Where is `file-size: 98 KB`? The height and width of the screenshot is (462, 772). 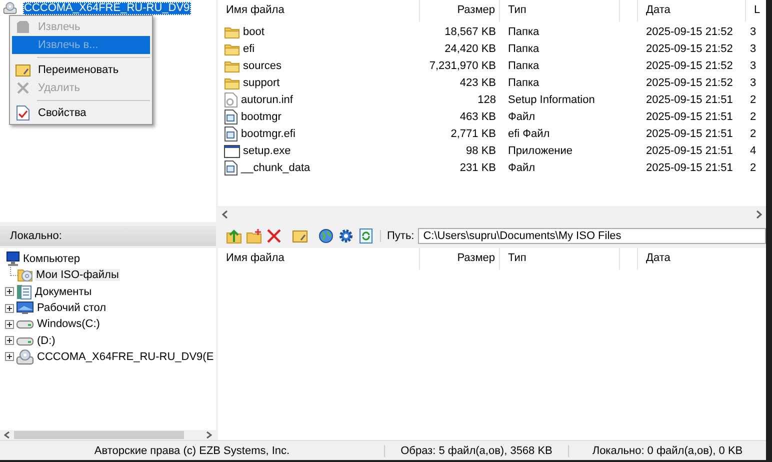
file-size: 98 KB is located at coordinates (481, 150).